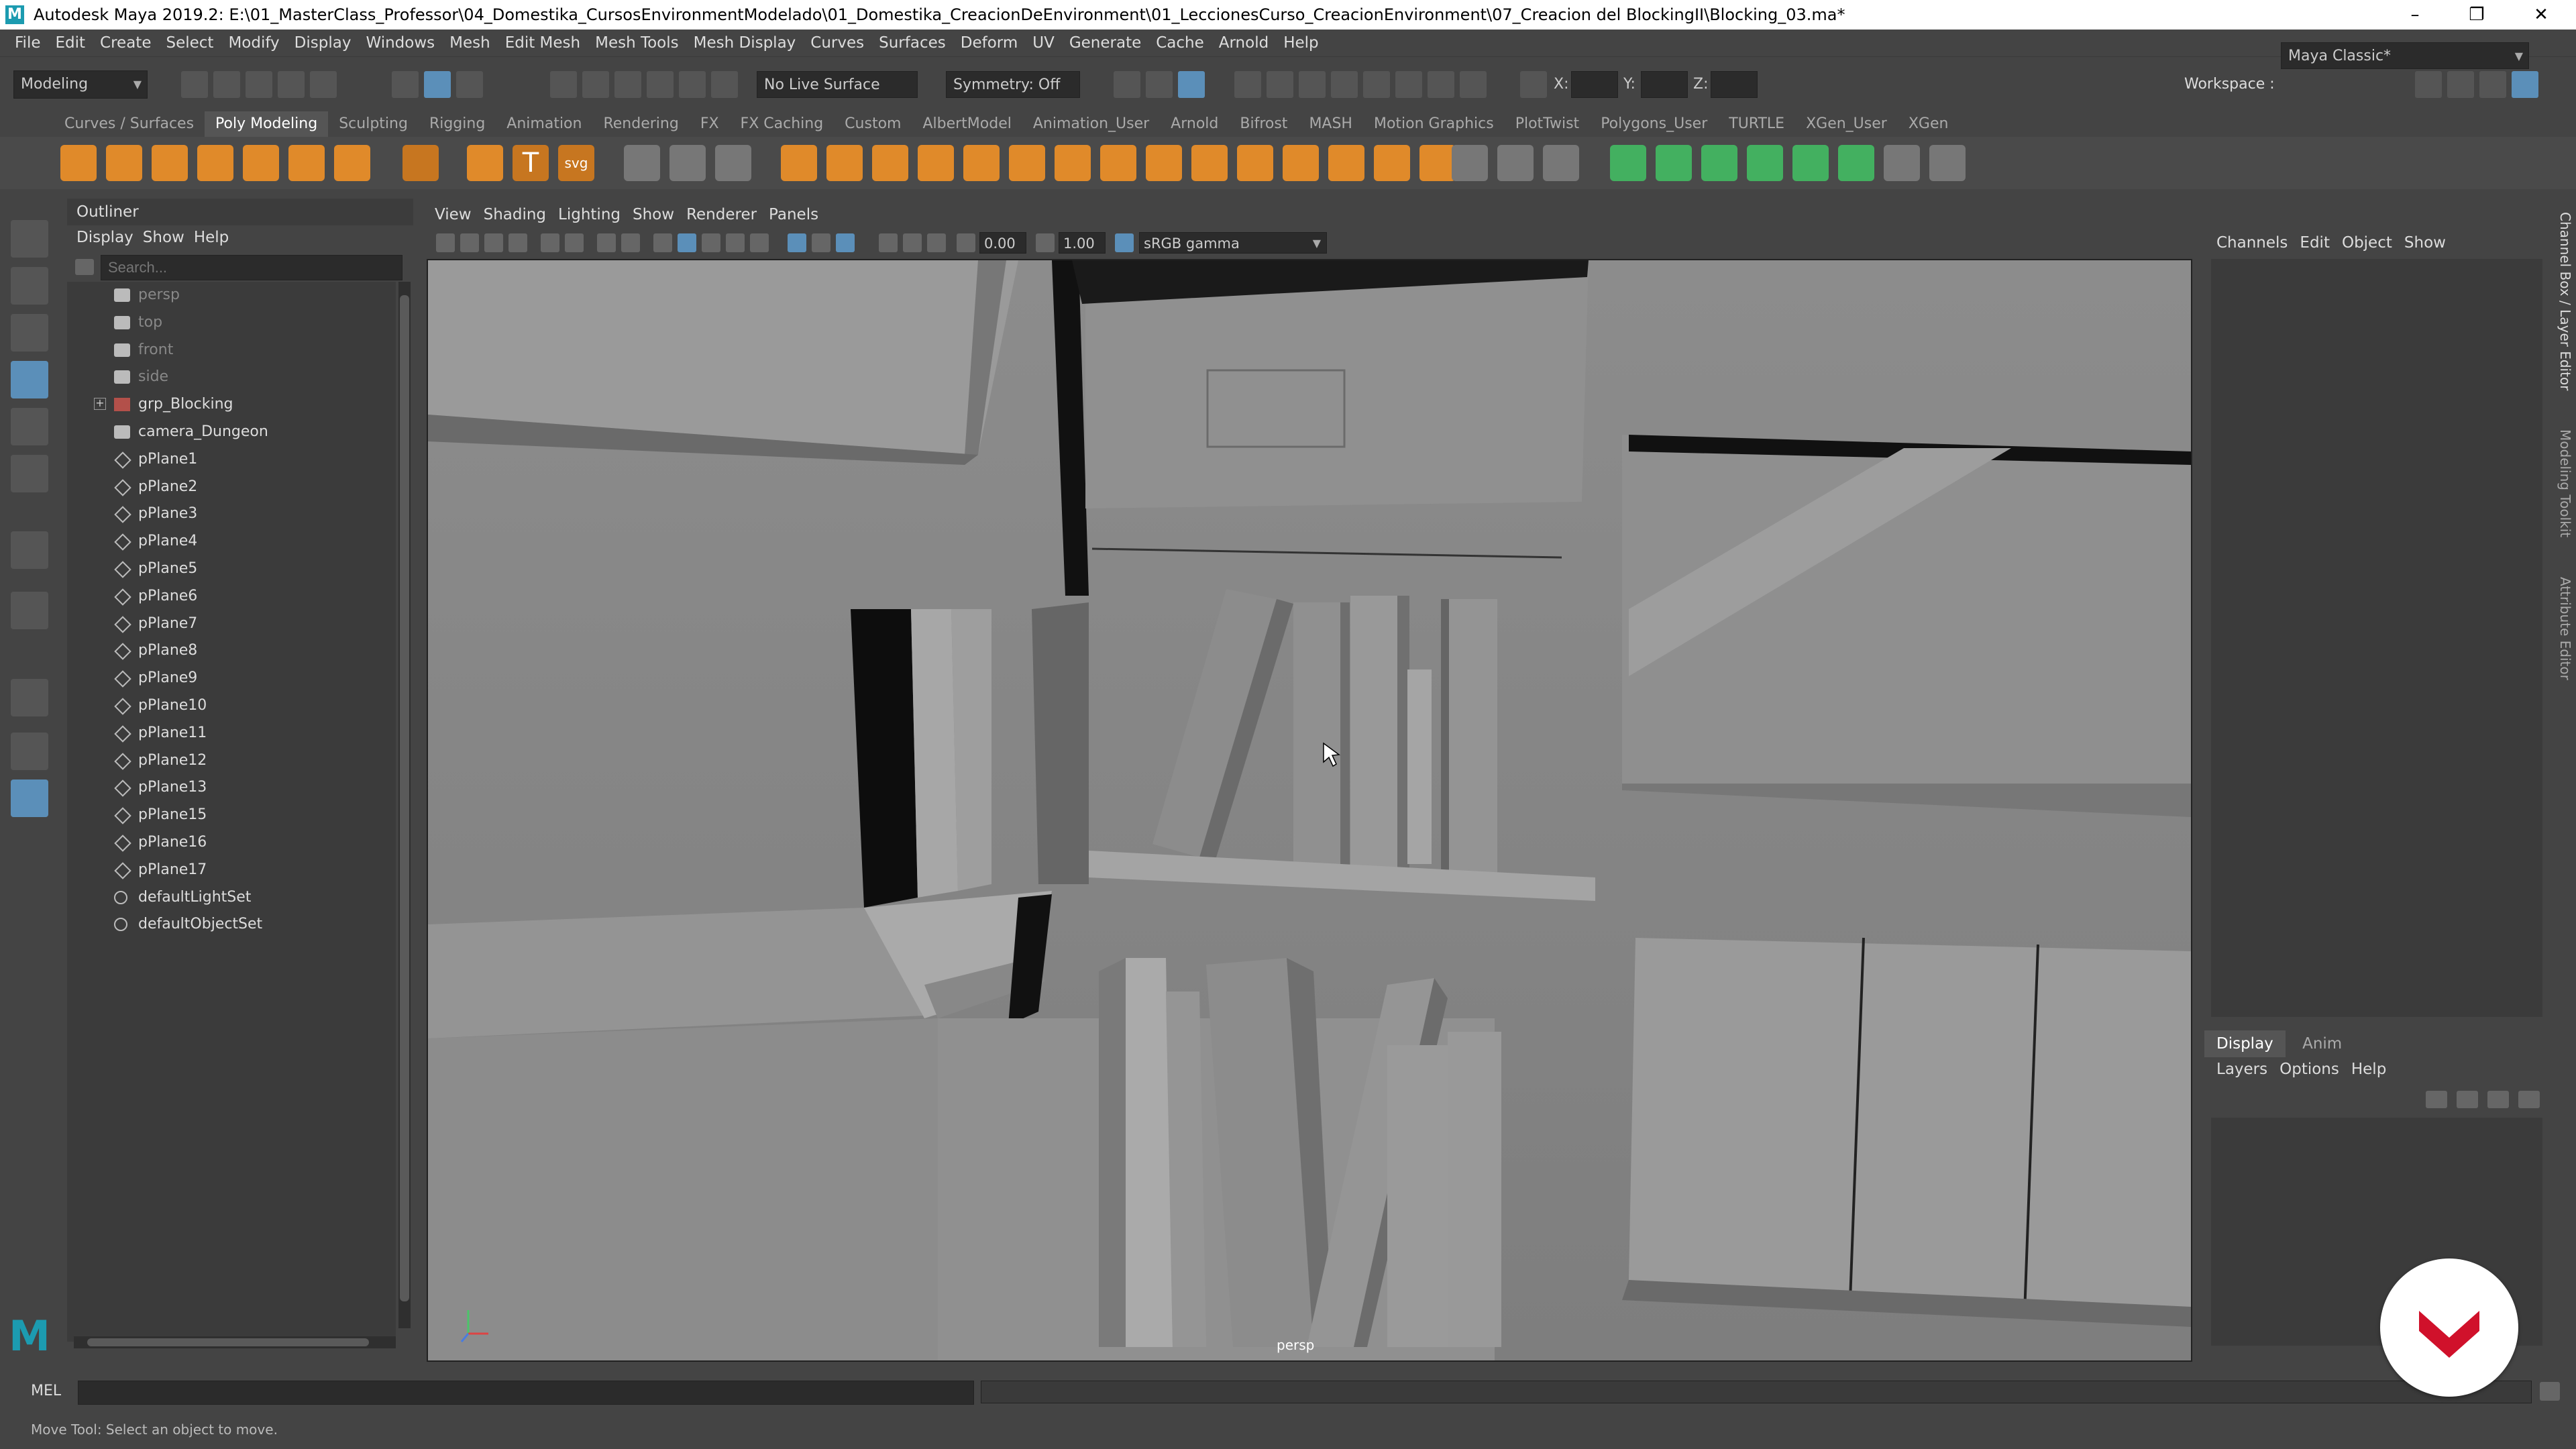 Image resolution: width=2576 pixels, height=1449 pixels. What do you see at coordinates (231, 404) in the screenshot?
I see `outliner-item: + grp_Blocking` at bounding box center [231, 404].